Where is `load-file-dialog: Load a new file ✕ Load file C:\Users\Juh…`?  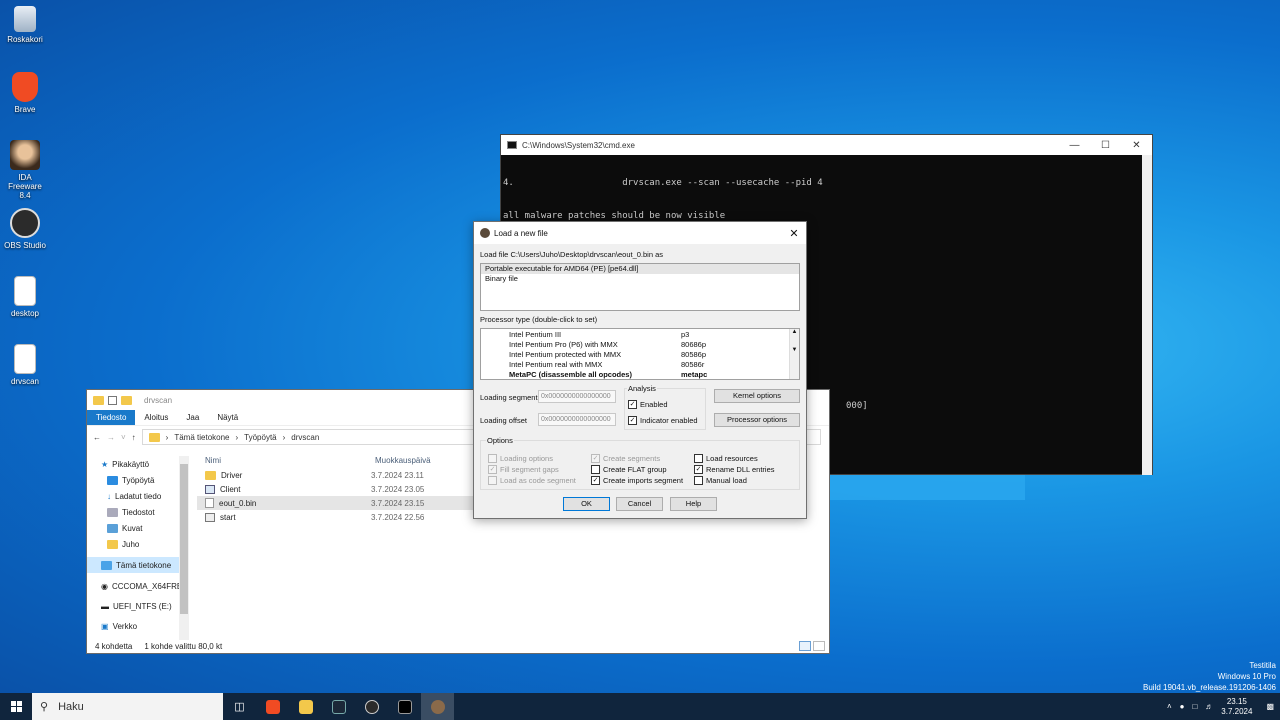 load-file-dialog: Load a new file ✕ Load file C:\Users\Juh… is located at coordinates (640, 370).